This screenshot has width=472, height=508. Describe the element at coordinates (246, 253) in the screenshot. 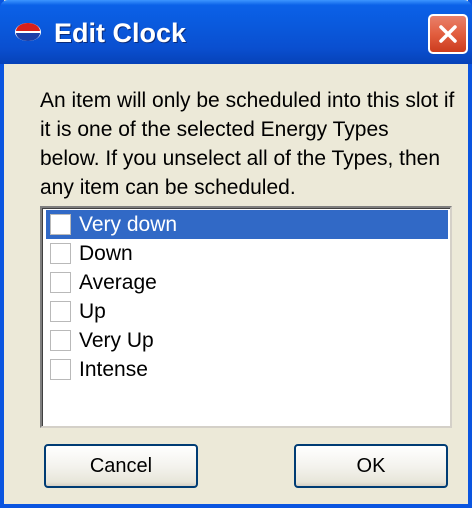

I see `list-item-down: Down` at that location.